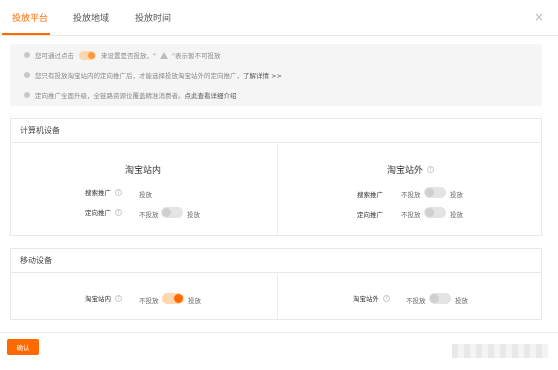 This screenshot has width=558, height=370. Describe the element at coordinates (196, 56) in the screenshot. I see `info-text: "表示暂不可投放` at that location.